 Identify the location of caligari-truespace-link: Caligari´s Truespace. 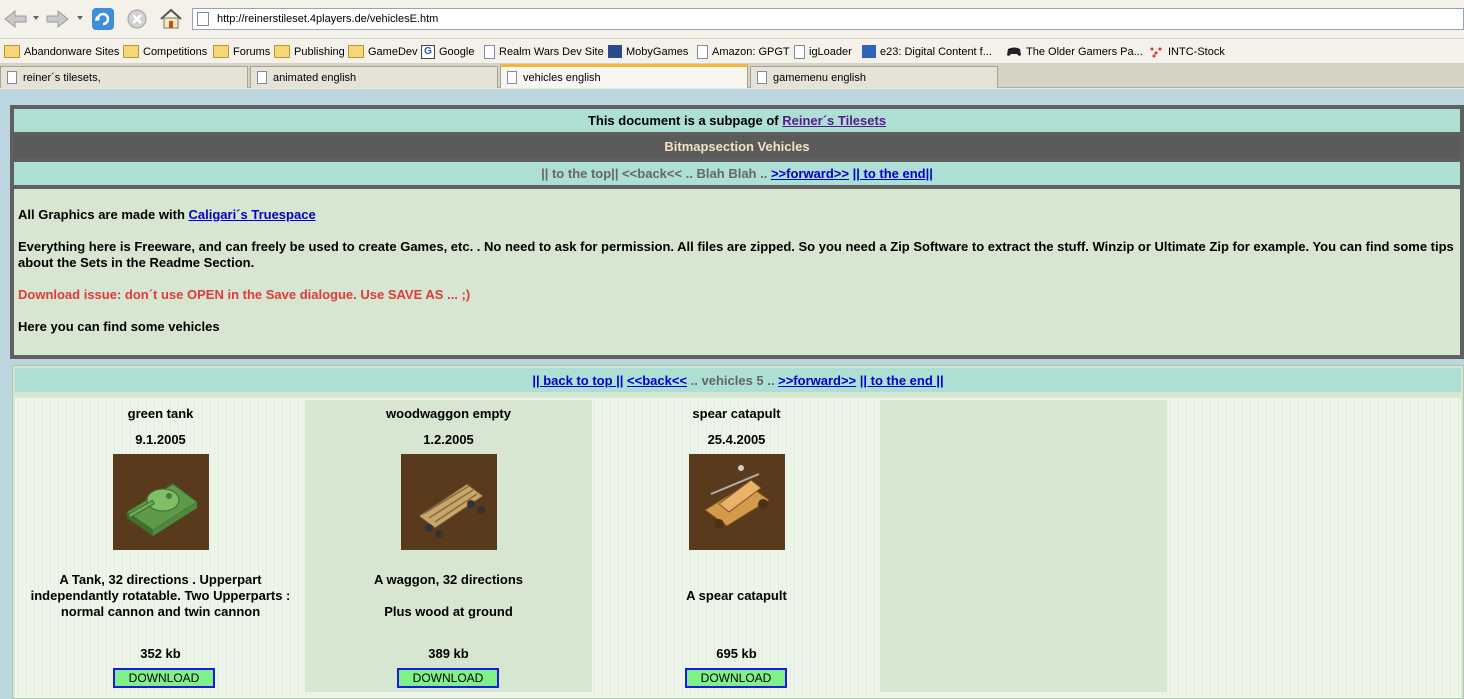
(252, 214).